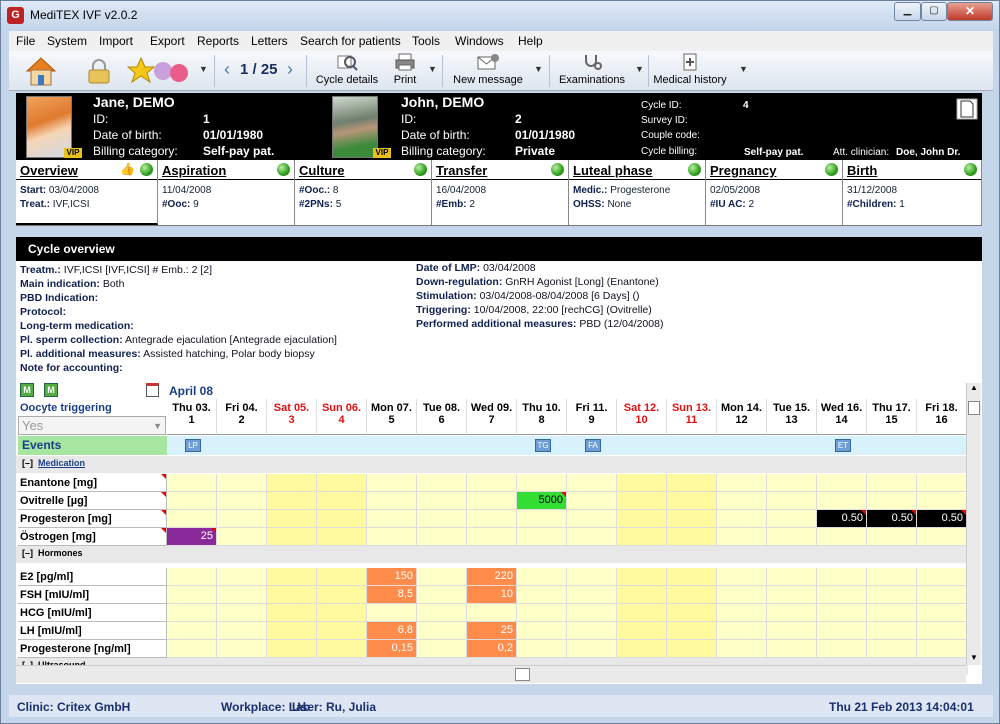 This screenshot has width=1000, height=724. Describe the element at coordinates (442, 417) in the screenshot. I see `day-header: Tue 08. 6` at that location.